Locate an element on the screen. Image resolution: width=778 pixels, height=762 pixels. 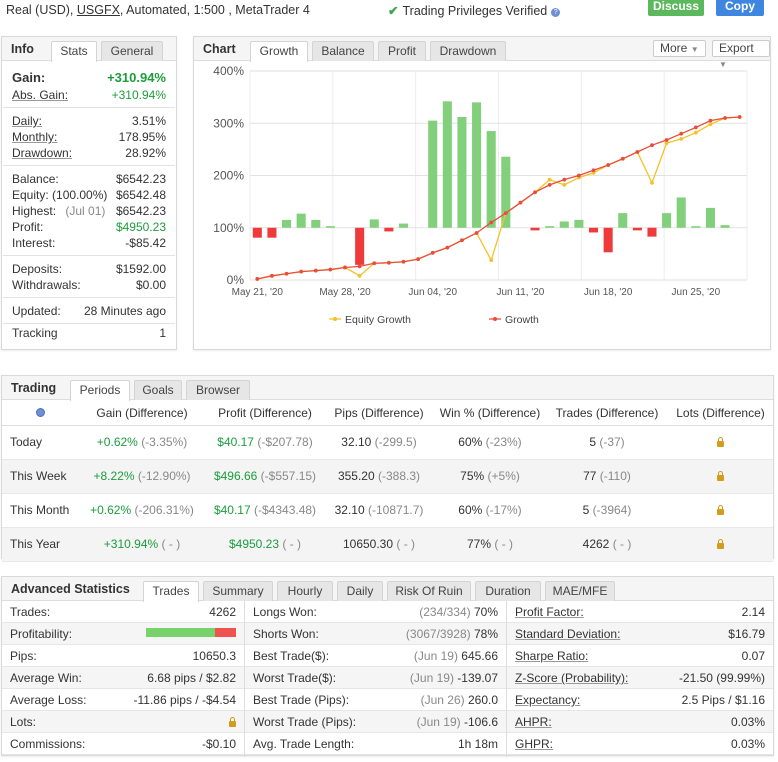
stat-value: 10650.3 is located at coordinates (214, 656).